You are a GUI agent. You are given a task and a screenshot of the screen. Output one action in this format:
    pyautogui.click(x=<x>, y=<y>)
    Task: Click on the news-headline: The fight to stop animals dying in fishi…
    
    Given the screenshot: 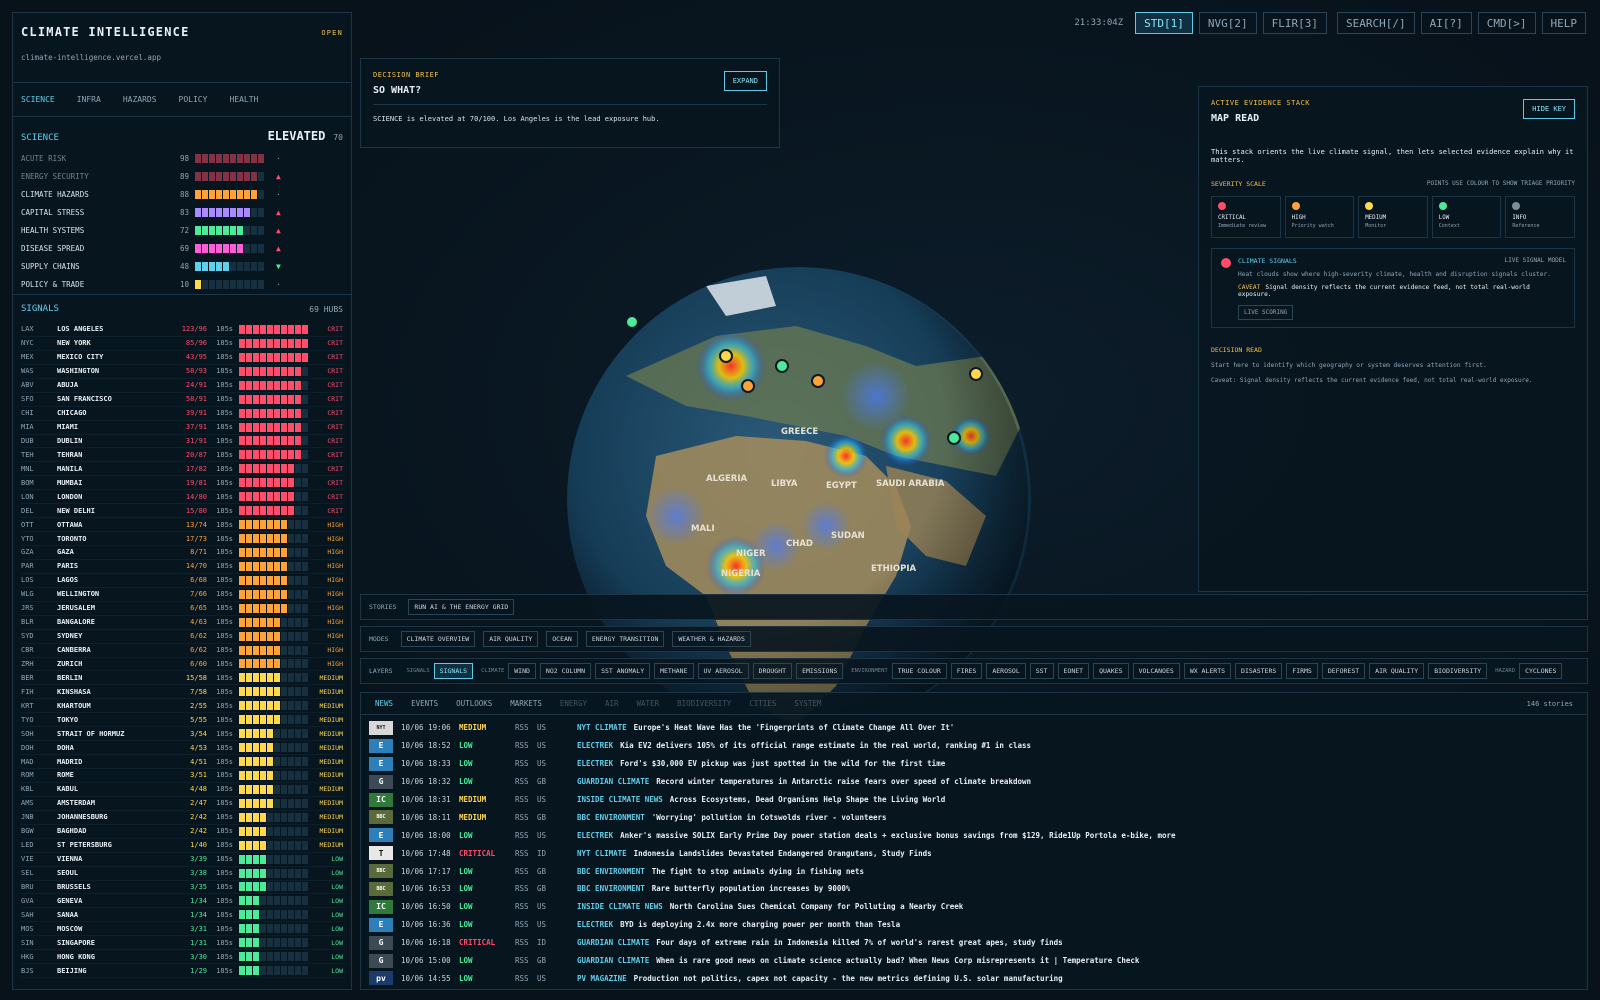 What is the action you would take?
    pyautogui.click(x=758, y=871)
    